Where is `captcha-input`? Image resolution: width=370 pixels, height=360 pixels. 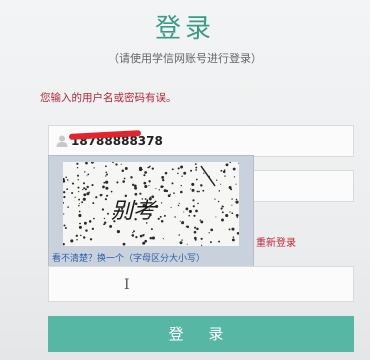
captcha-input is located at coordinates (201, 284).